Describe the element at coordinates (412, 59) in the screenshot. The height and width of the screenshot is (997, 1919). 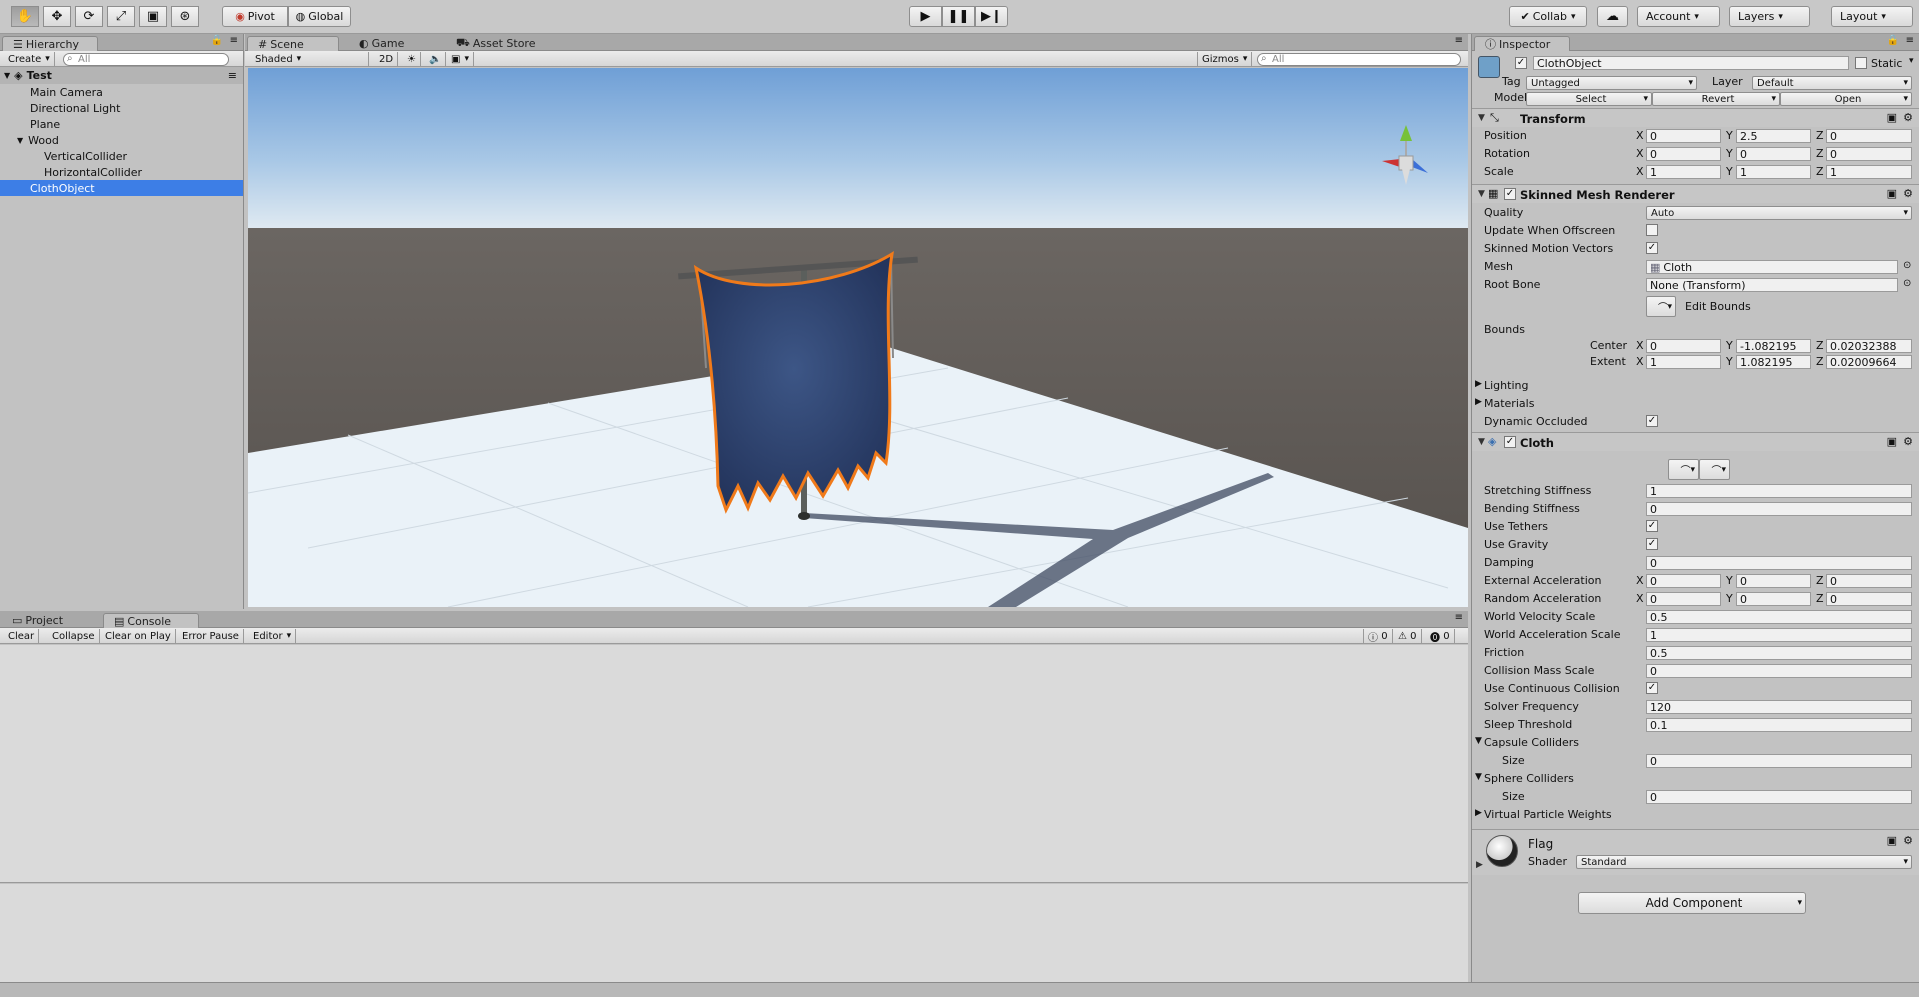
I see `lighting-toggle-icon: ☀` at that location.